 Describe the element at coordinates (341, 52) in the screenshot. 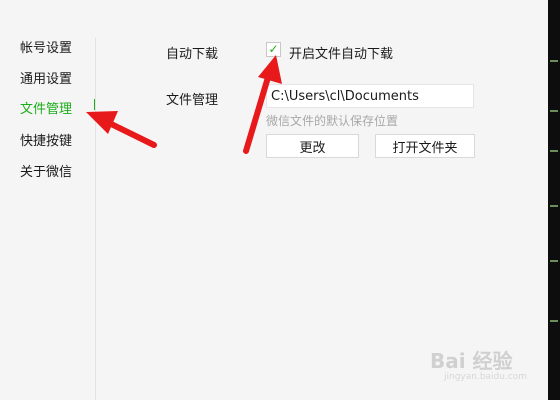

I see `auto-download-checkbox-label: 开启文件自动下载` at that location.